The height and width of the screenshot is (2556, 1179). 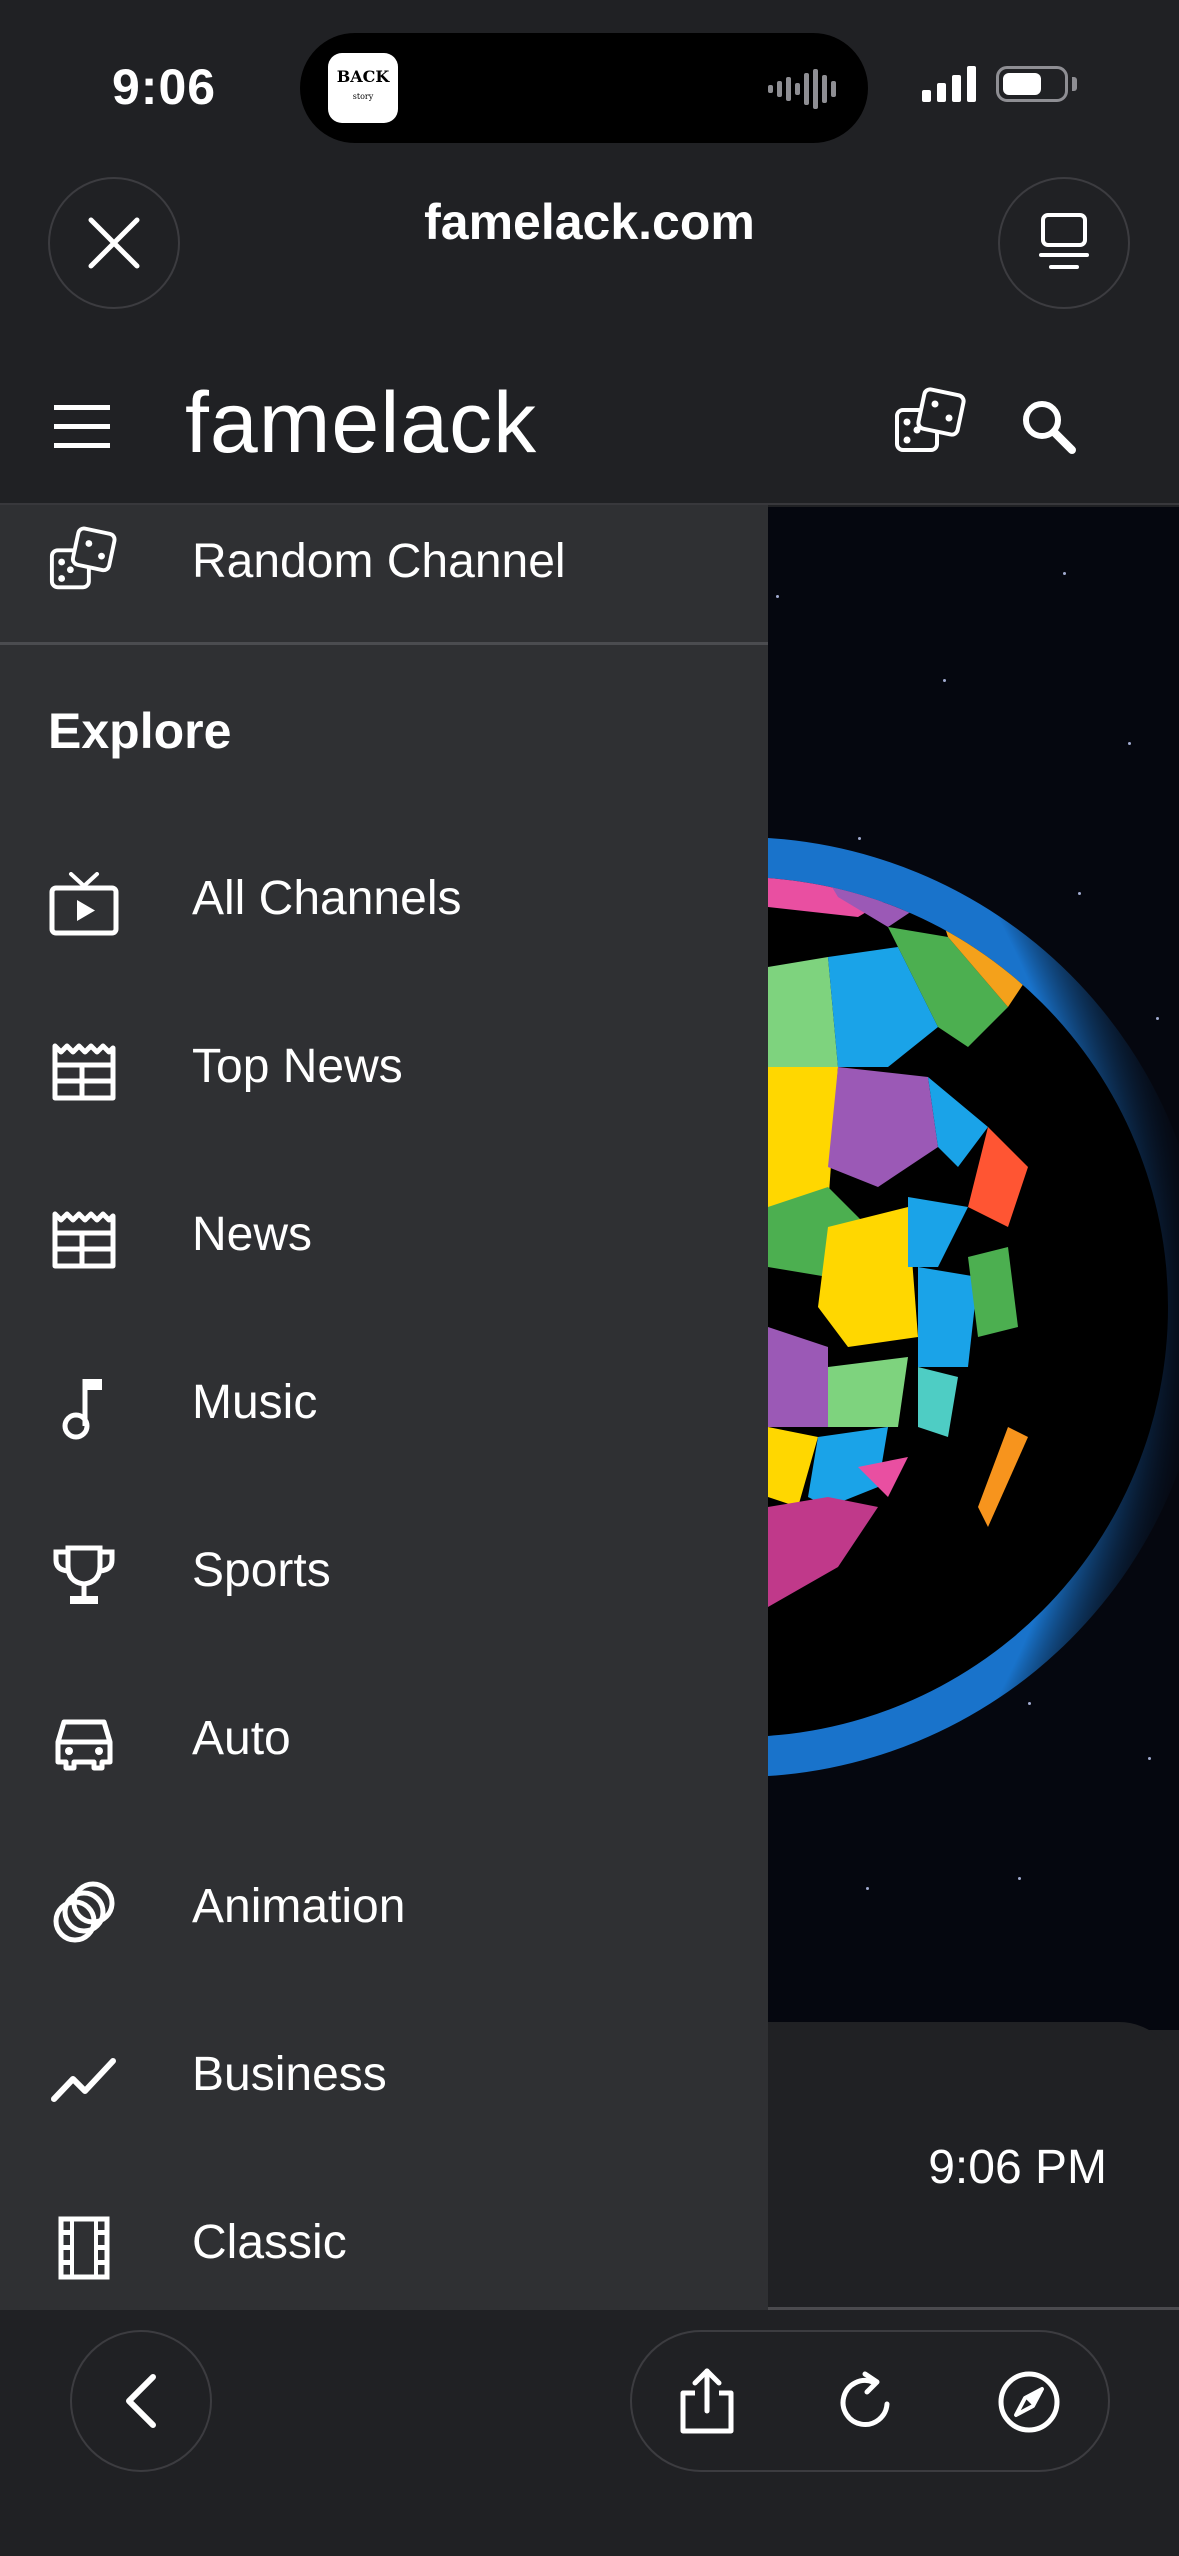 What do you see at coordinates (84, 1576) in the screenshot?
I see `trophy-icon` at bounding box center [84, 1576].